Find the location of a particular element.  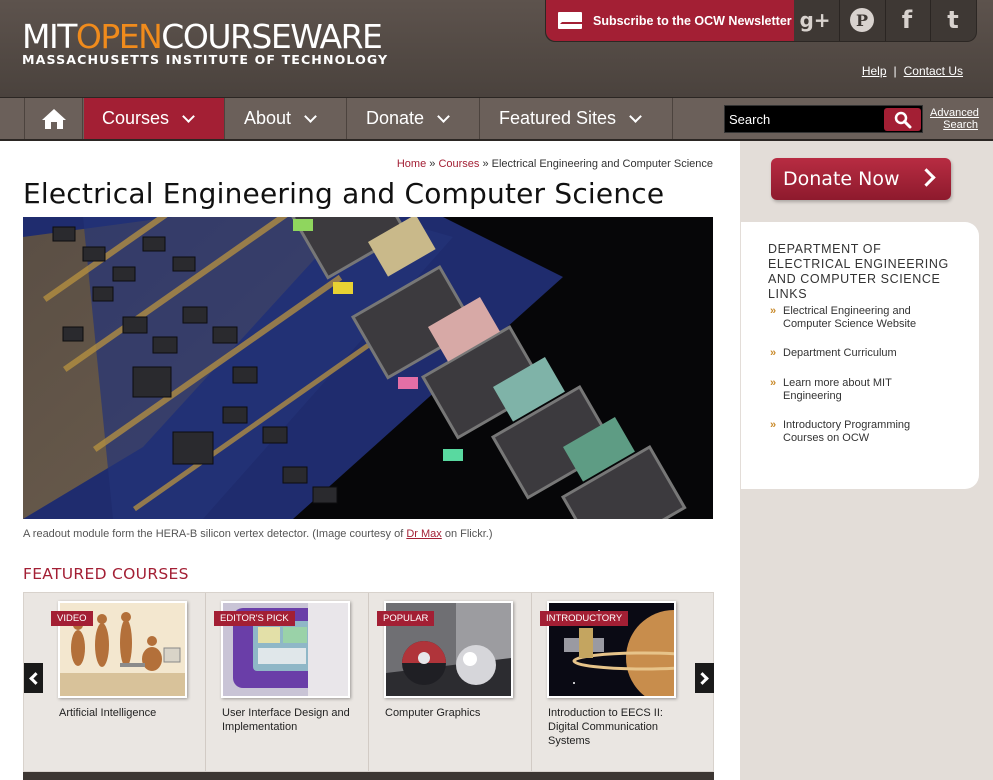

course-title: User Interface Design and Implementation is located at coordinates (292, 720).